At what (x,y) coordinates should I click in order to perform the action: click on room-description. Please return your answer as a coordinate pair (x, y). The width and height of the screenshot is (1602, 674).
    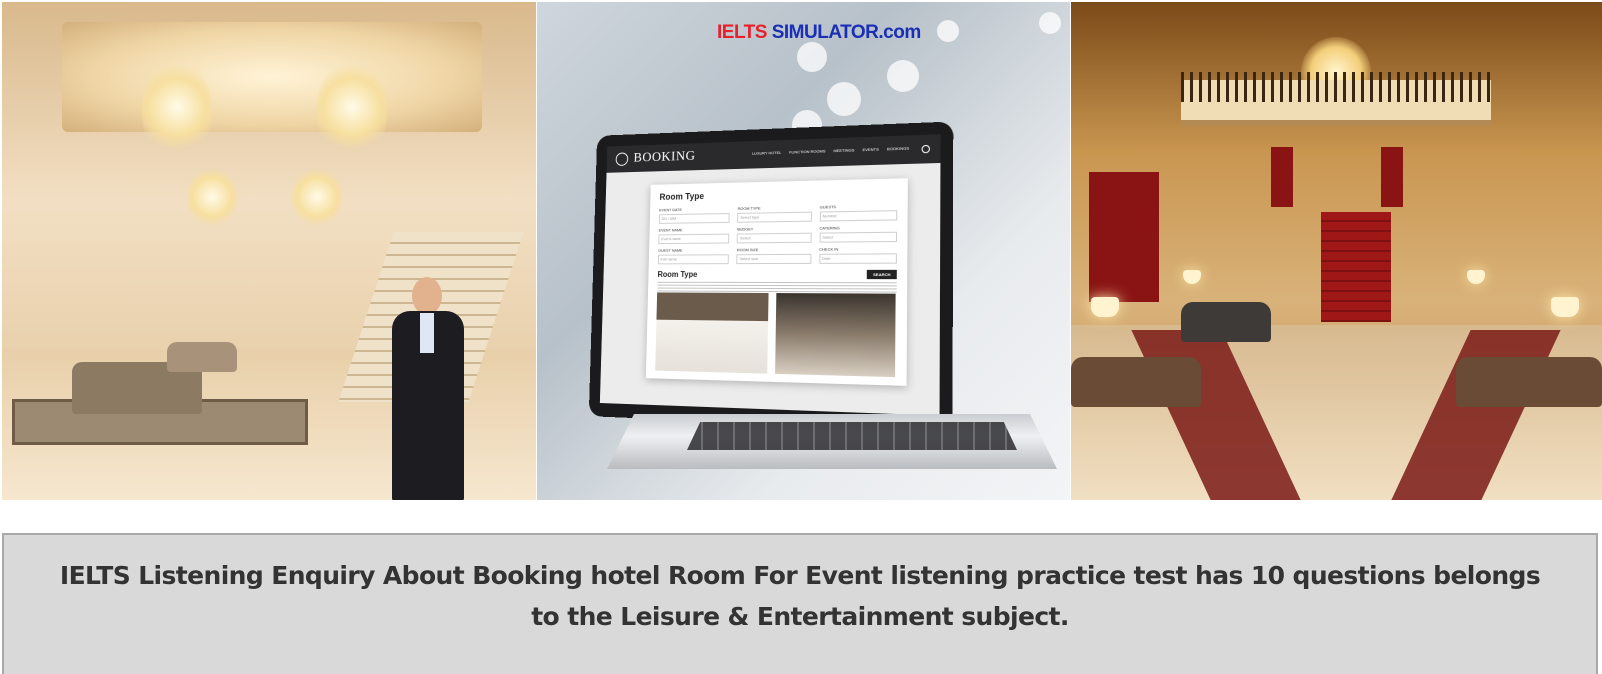
    Looking at the image, I should click on (777, 287).